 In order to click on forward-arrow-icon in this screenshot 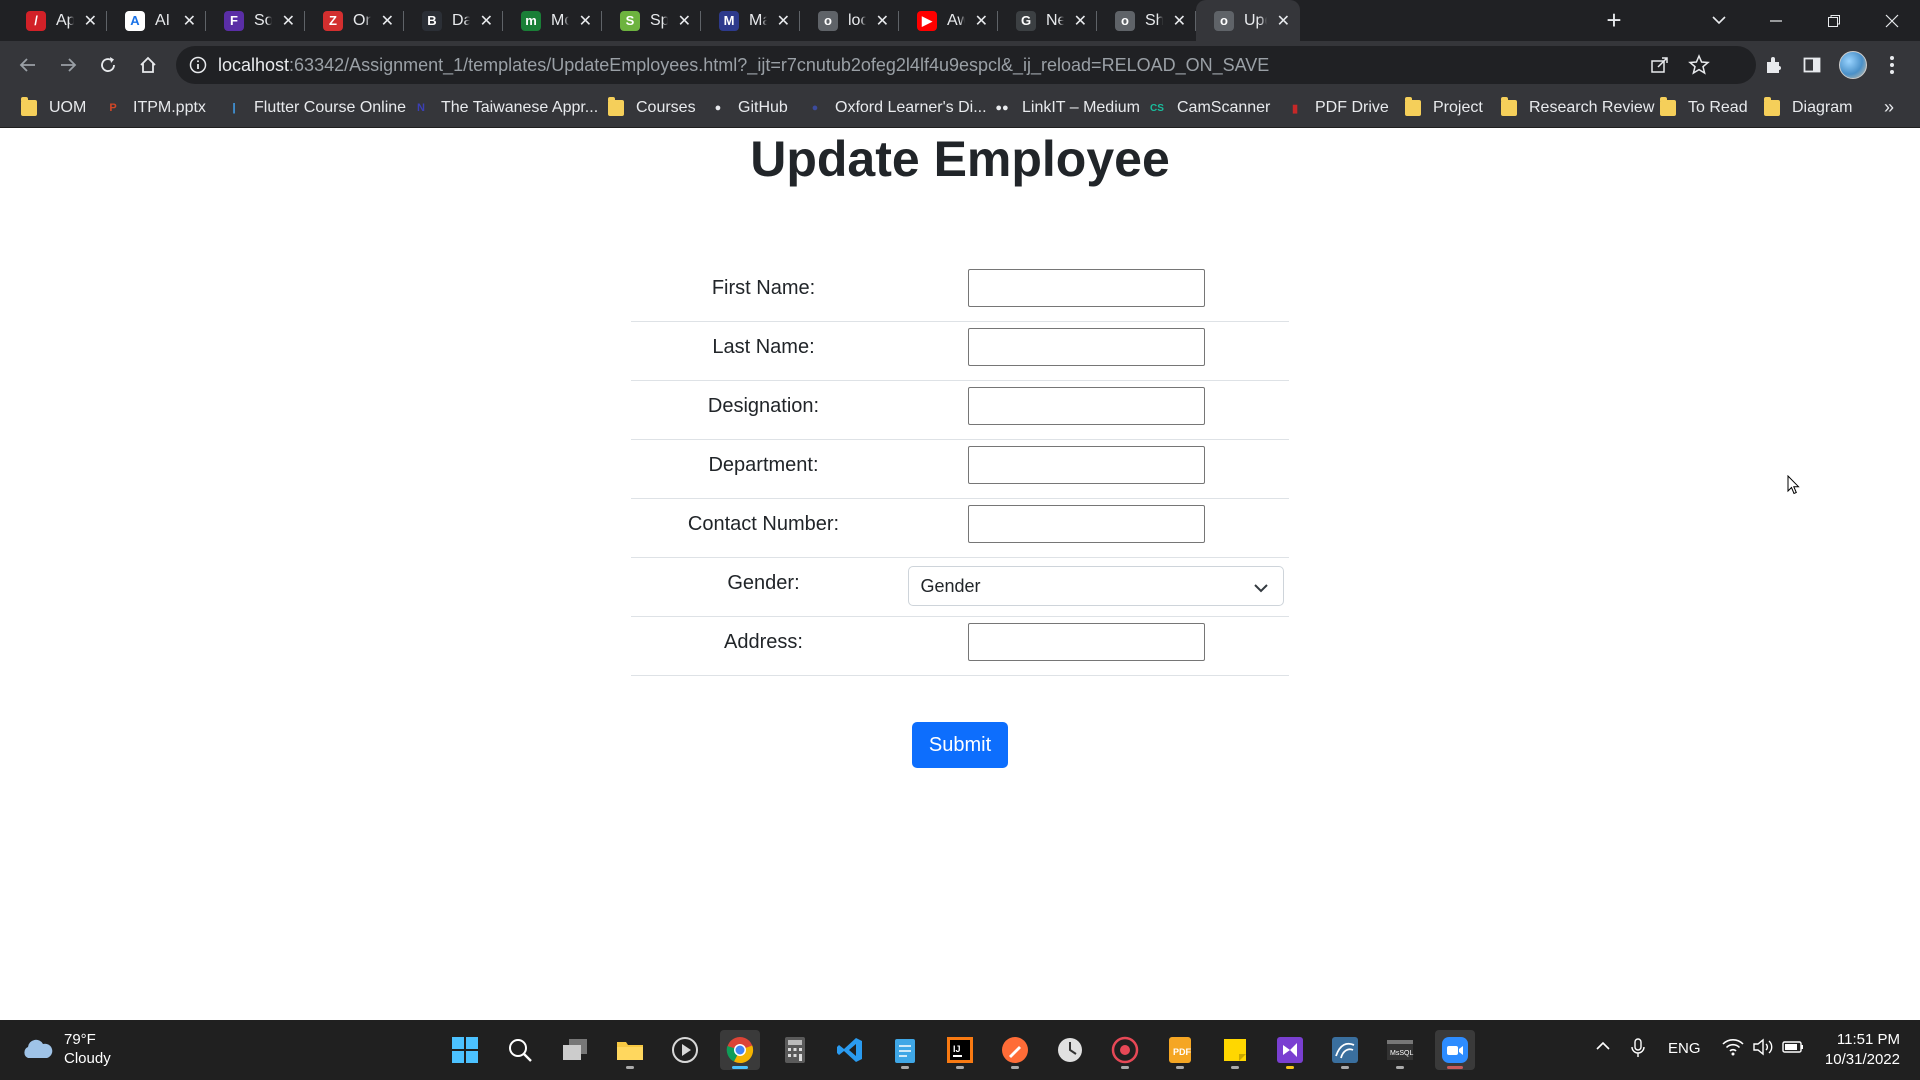, I will do `click(68, 65)`.